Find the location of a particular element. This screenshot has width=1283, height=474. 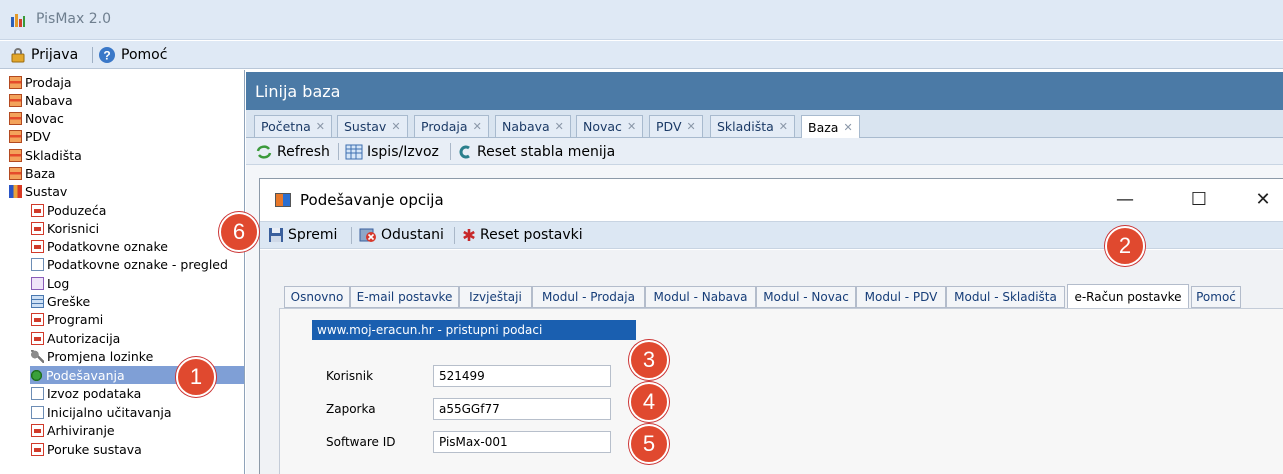

tab-osnovno: Osnovno is located at coordinates (317, 297).